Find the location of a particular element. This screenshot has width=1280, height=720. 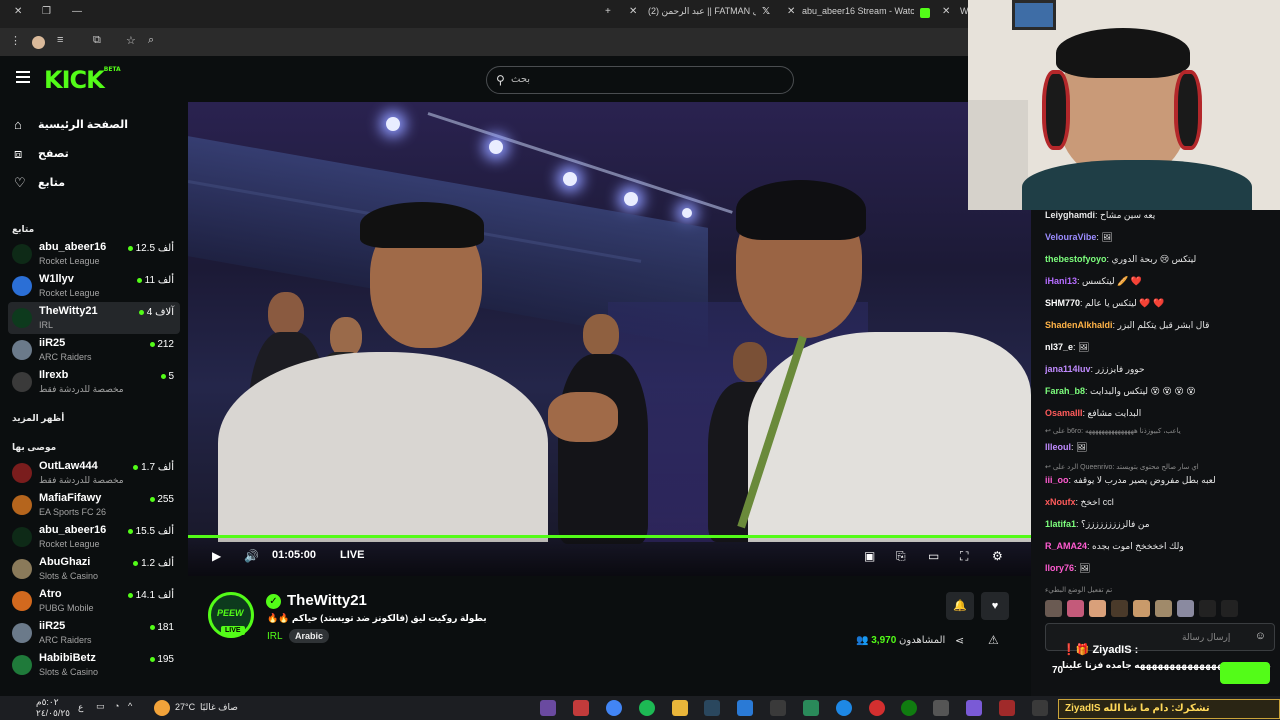

profile-avatar is located at coordinates (38, 42).